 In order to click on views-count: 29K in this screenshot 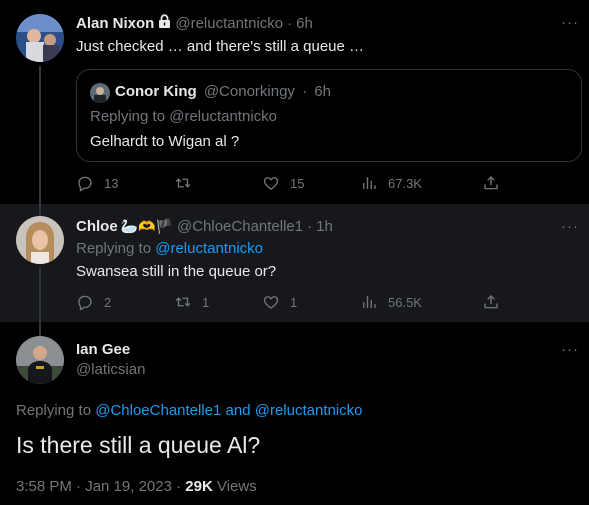, I will do `click(199, 486)`.